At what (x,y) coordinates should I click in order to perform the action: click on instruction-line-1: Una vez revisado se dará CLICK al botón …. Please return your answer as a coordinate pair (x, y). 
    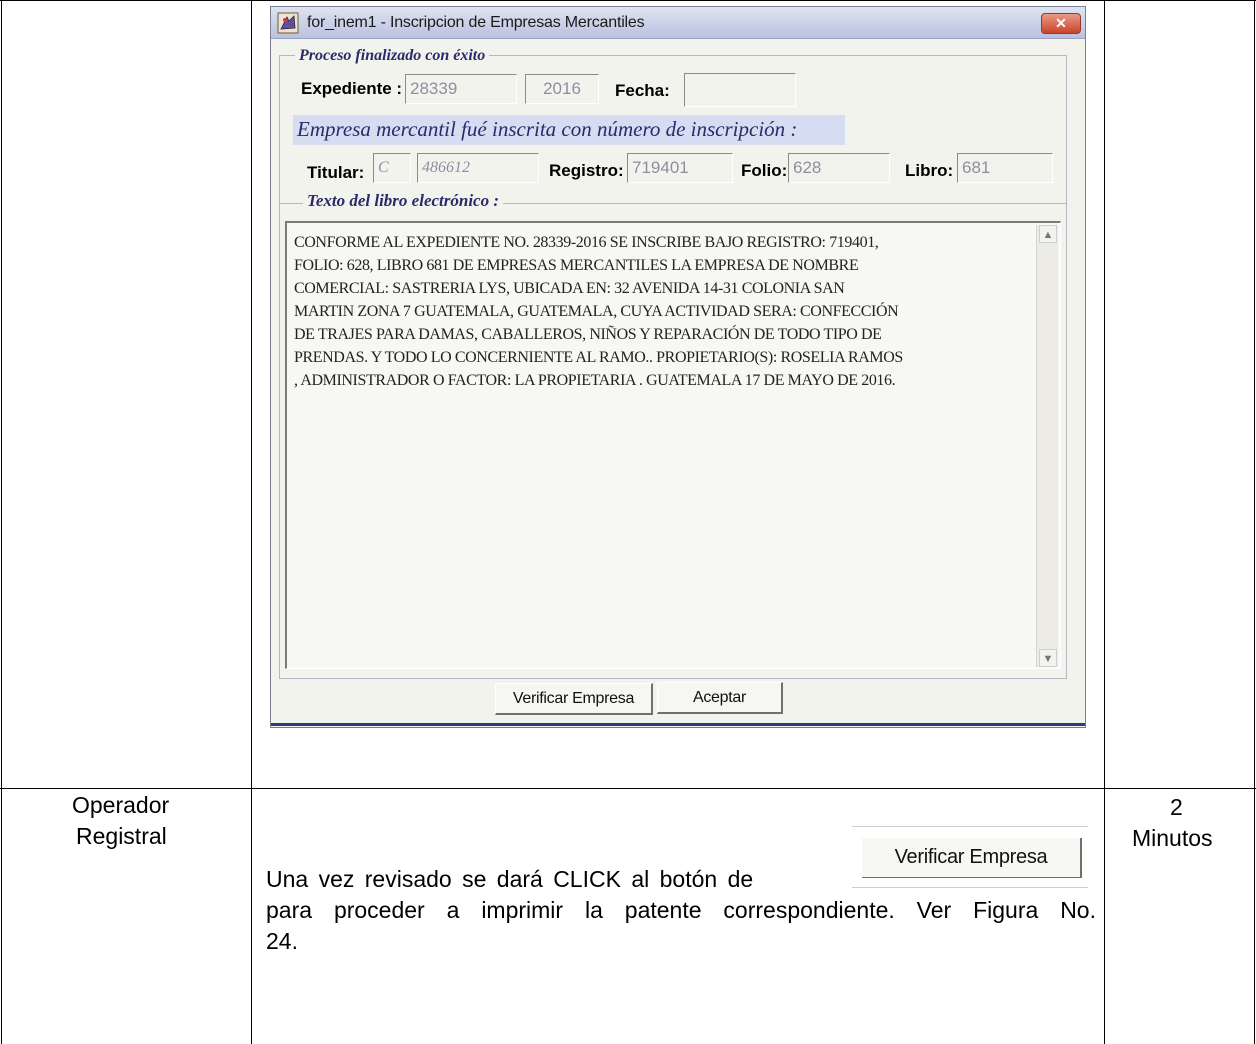
    Looking at the image, I should click on (510, 879).